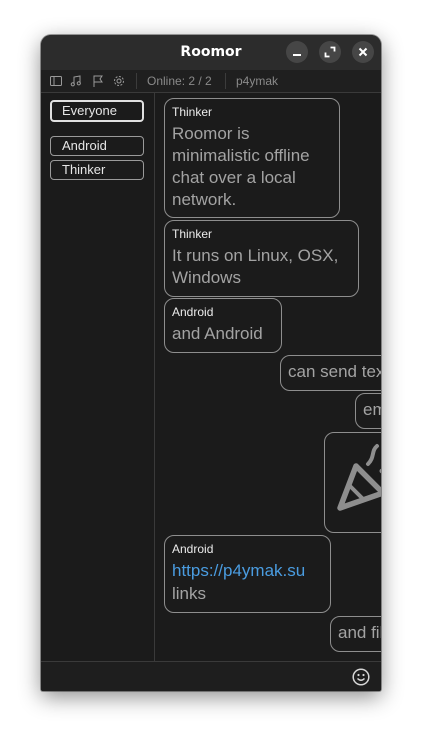 The height and width of the screenshot is (738, 422). What do you see at coordinates (97, 146) in the screenshot?
I see `peer-android: Android` at bounding box center [97, 146].